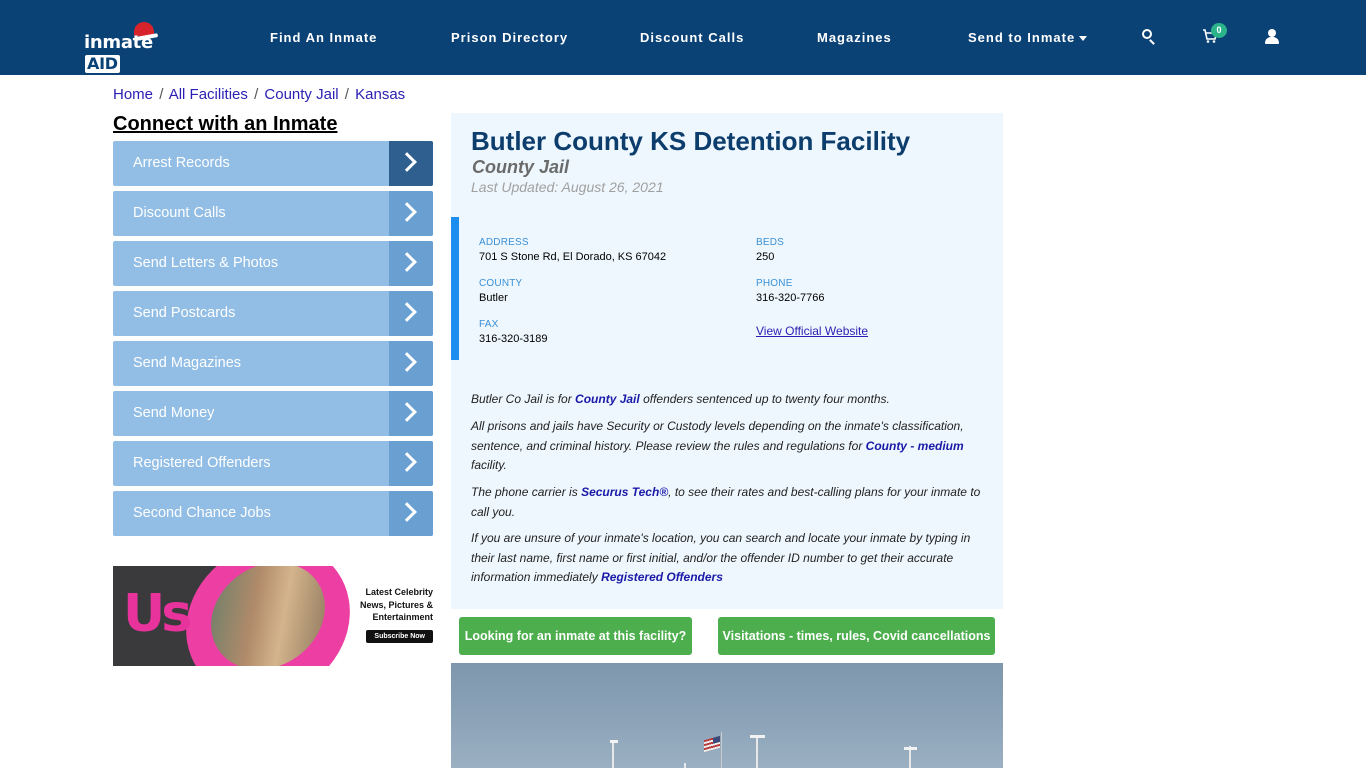 Image resolution: width=1366 pixels, height=768 pixels. Describe the element at coordinates (721, 750) in the screenshot. I see `flag-pole` at that location.